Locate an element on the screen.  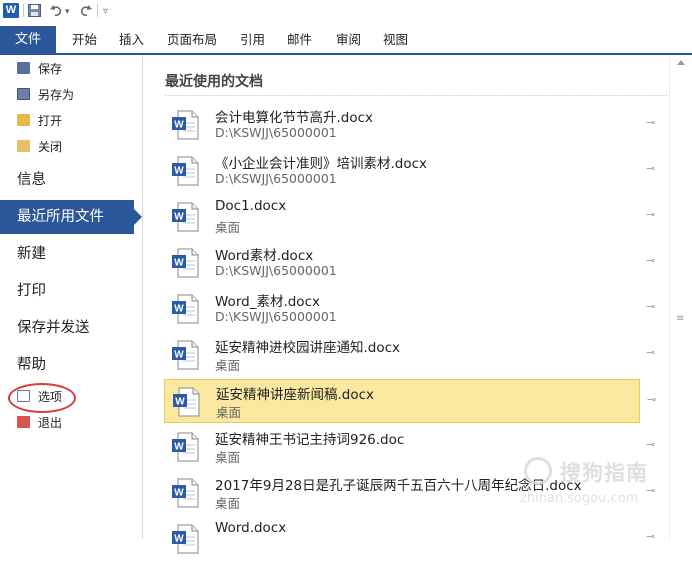
watermark-brand: 搜狗指南 is located at coordinates (604, 473).